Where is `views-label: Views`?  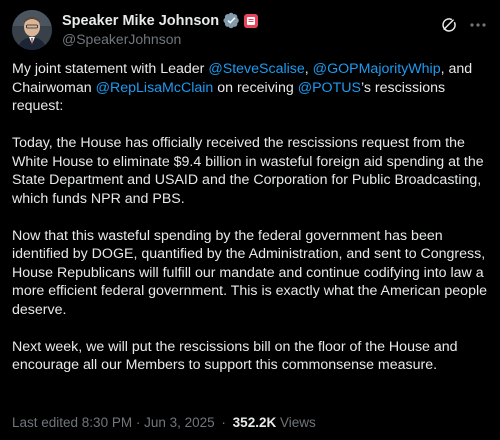
views-label: Views is located at coordinates (297, 422).